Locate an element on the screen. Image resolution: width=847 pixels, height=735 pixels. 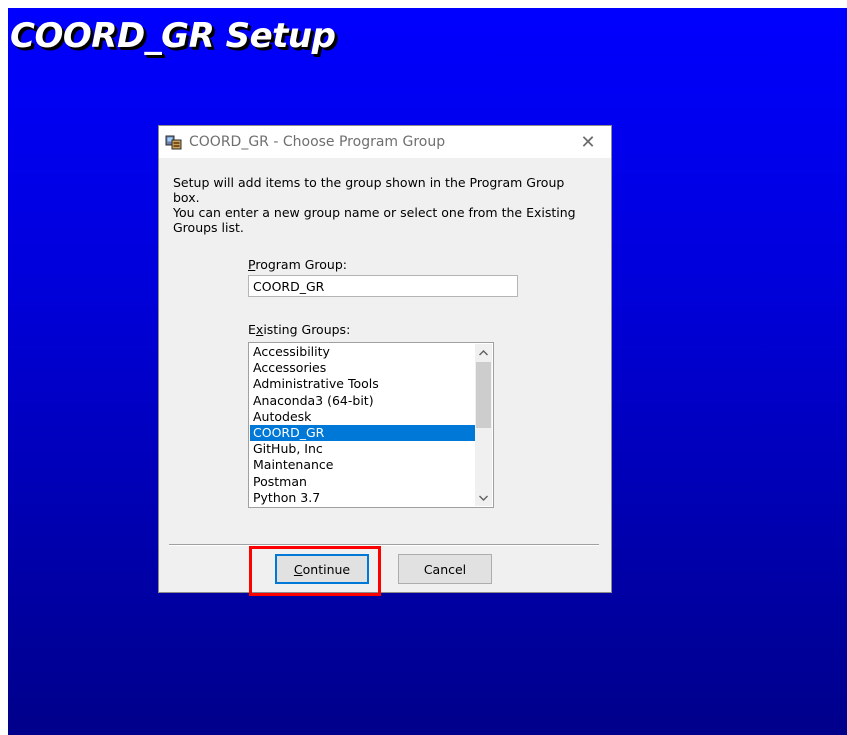
chevron-up-icon is located at coordinates (483, 352).